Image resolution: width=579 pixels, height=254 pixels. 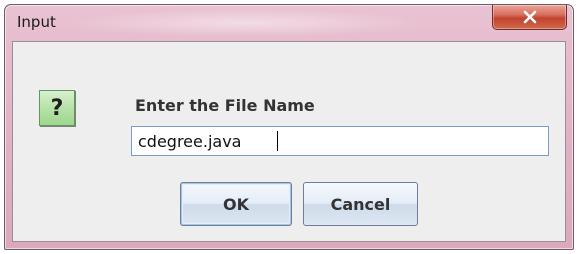 What do you see at coordinates (57, 108) in the screenshot?
I see `question-icon: ?` at bounding box center [57, 108].